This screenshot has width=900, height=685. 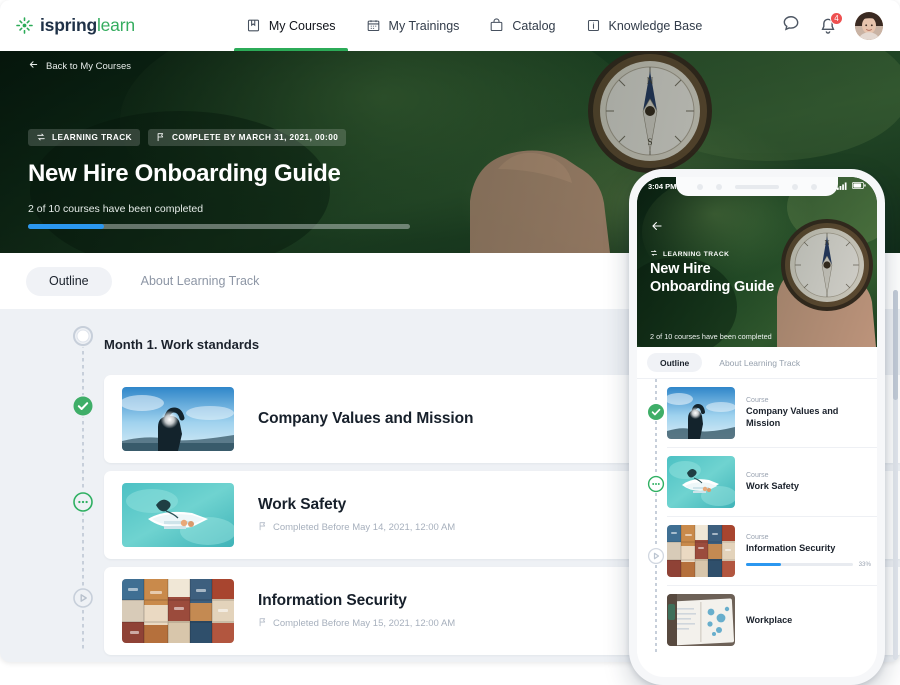 I want to click on phone-course-progress-fill, so click(x=764, y=564).